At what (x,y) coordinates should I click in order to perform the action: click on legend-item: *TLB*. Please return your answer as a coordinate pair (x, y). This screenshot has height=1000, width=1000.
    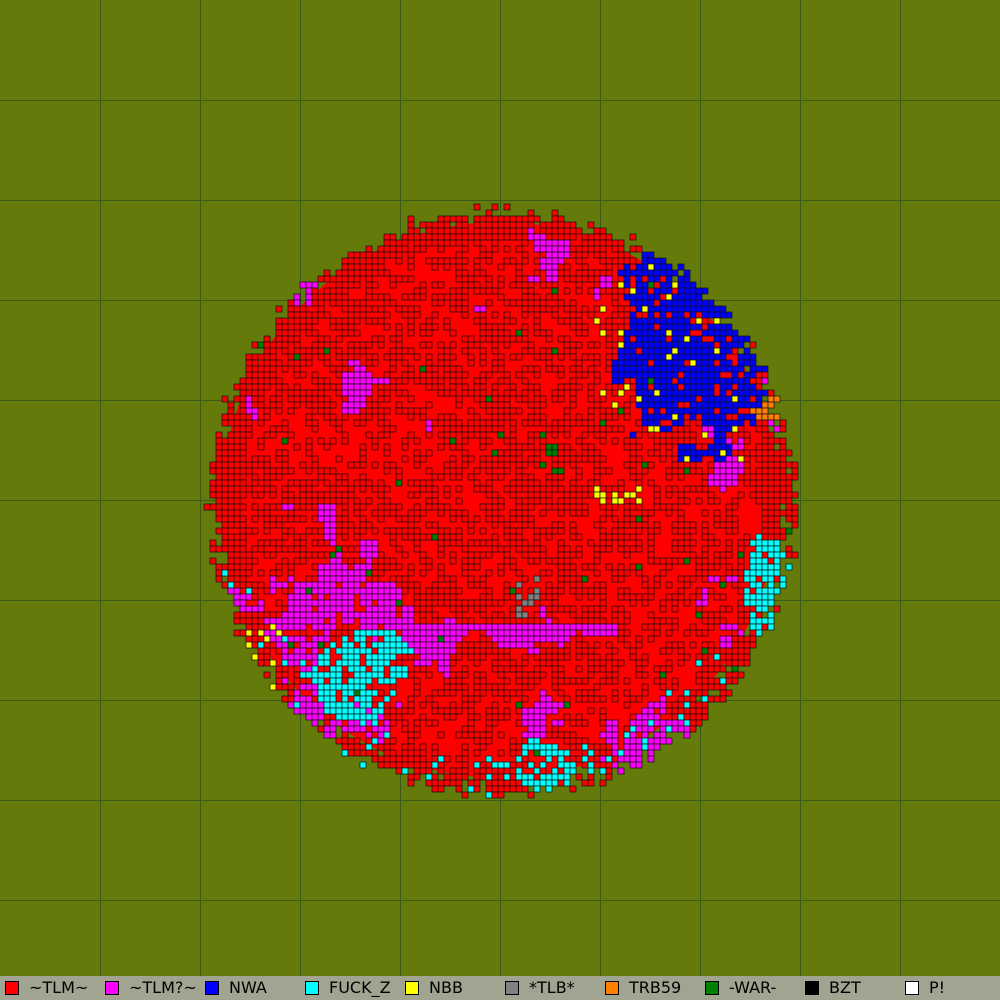
    Looking at the image, I should click on (550, 988).